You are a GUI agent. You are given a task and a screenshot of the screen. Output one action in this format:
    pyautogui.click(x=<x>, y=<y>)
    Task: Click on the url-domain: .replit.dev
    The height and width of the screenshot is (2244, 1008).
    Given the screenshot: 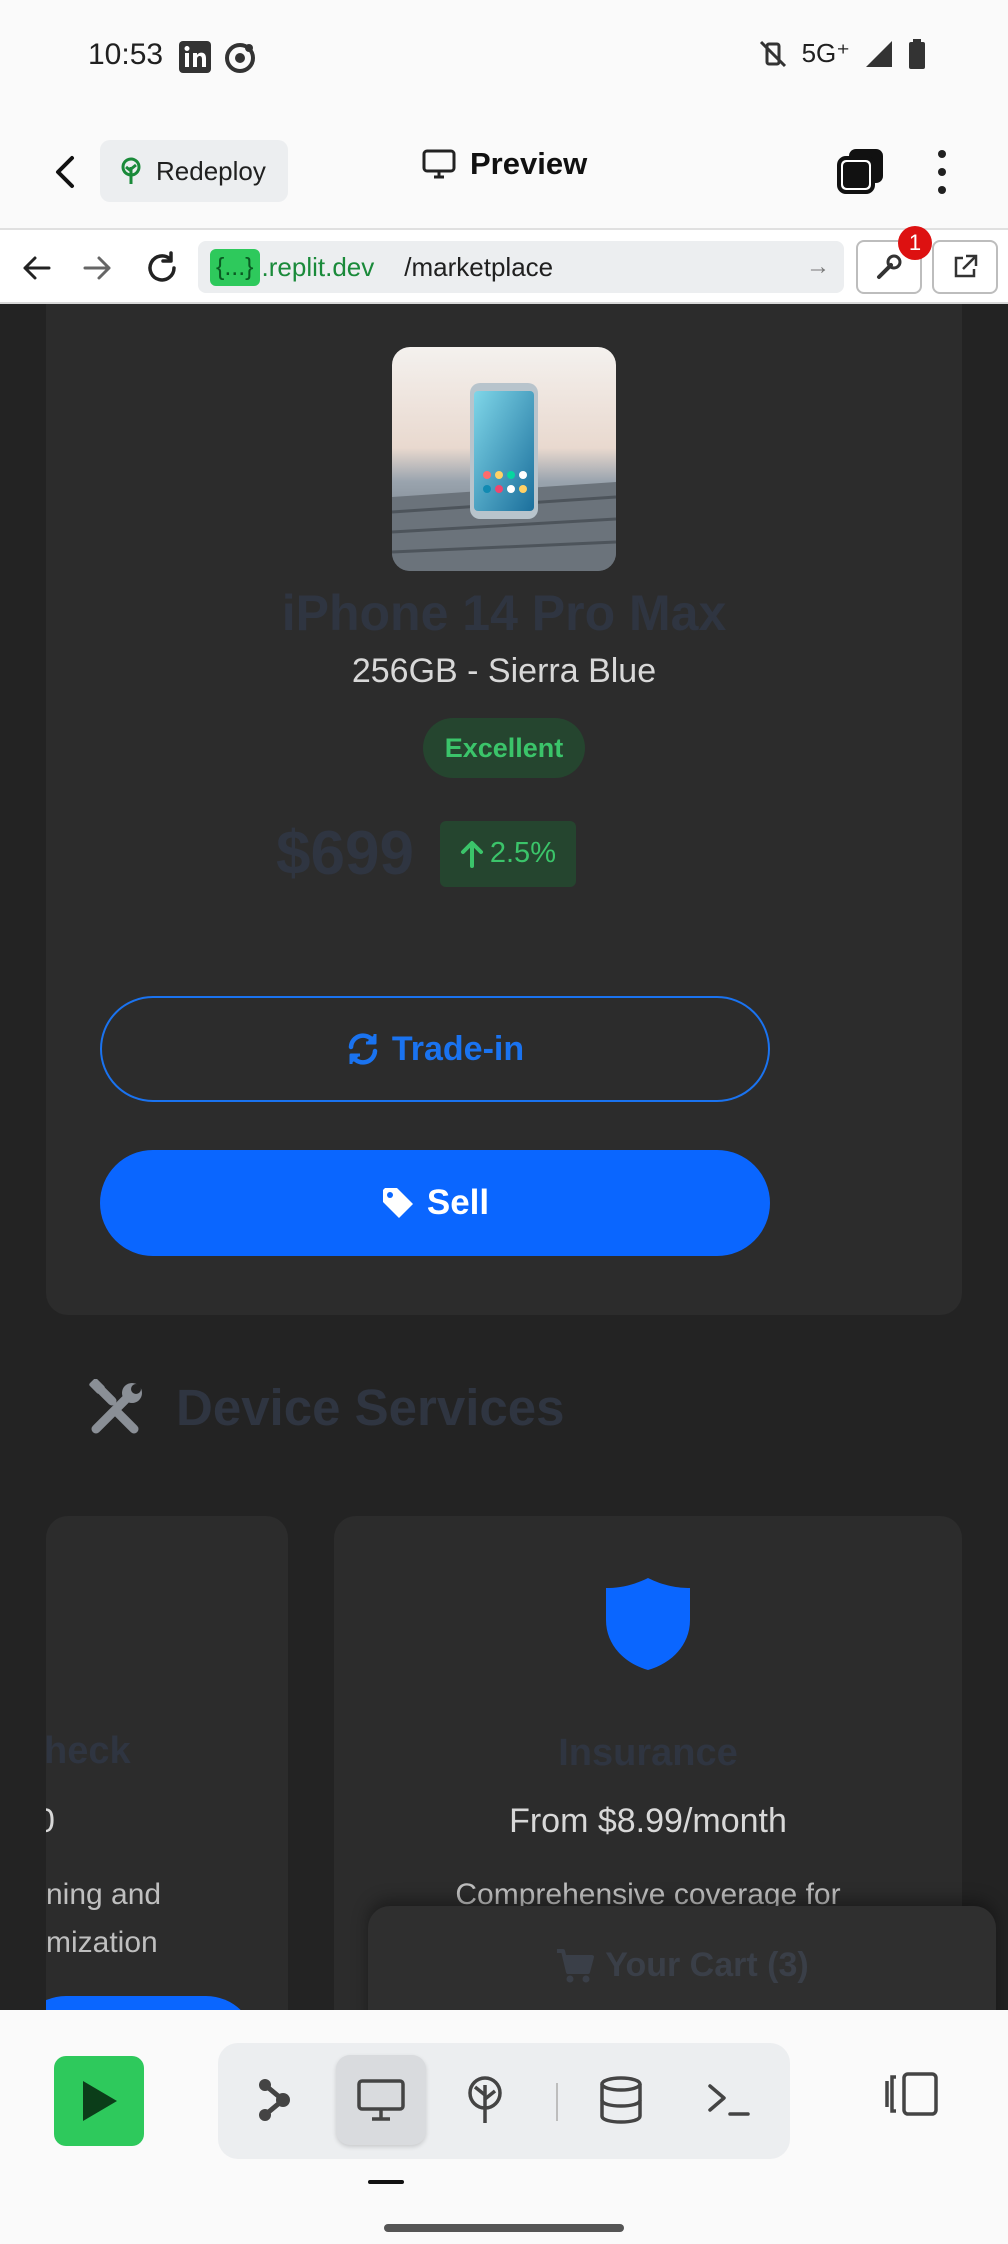 What is the action you would take?
    pyautogui.click(x=318, y=266)
    